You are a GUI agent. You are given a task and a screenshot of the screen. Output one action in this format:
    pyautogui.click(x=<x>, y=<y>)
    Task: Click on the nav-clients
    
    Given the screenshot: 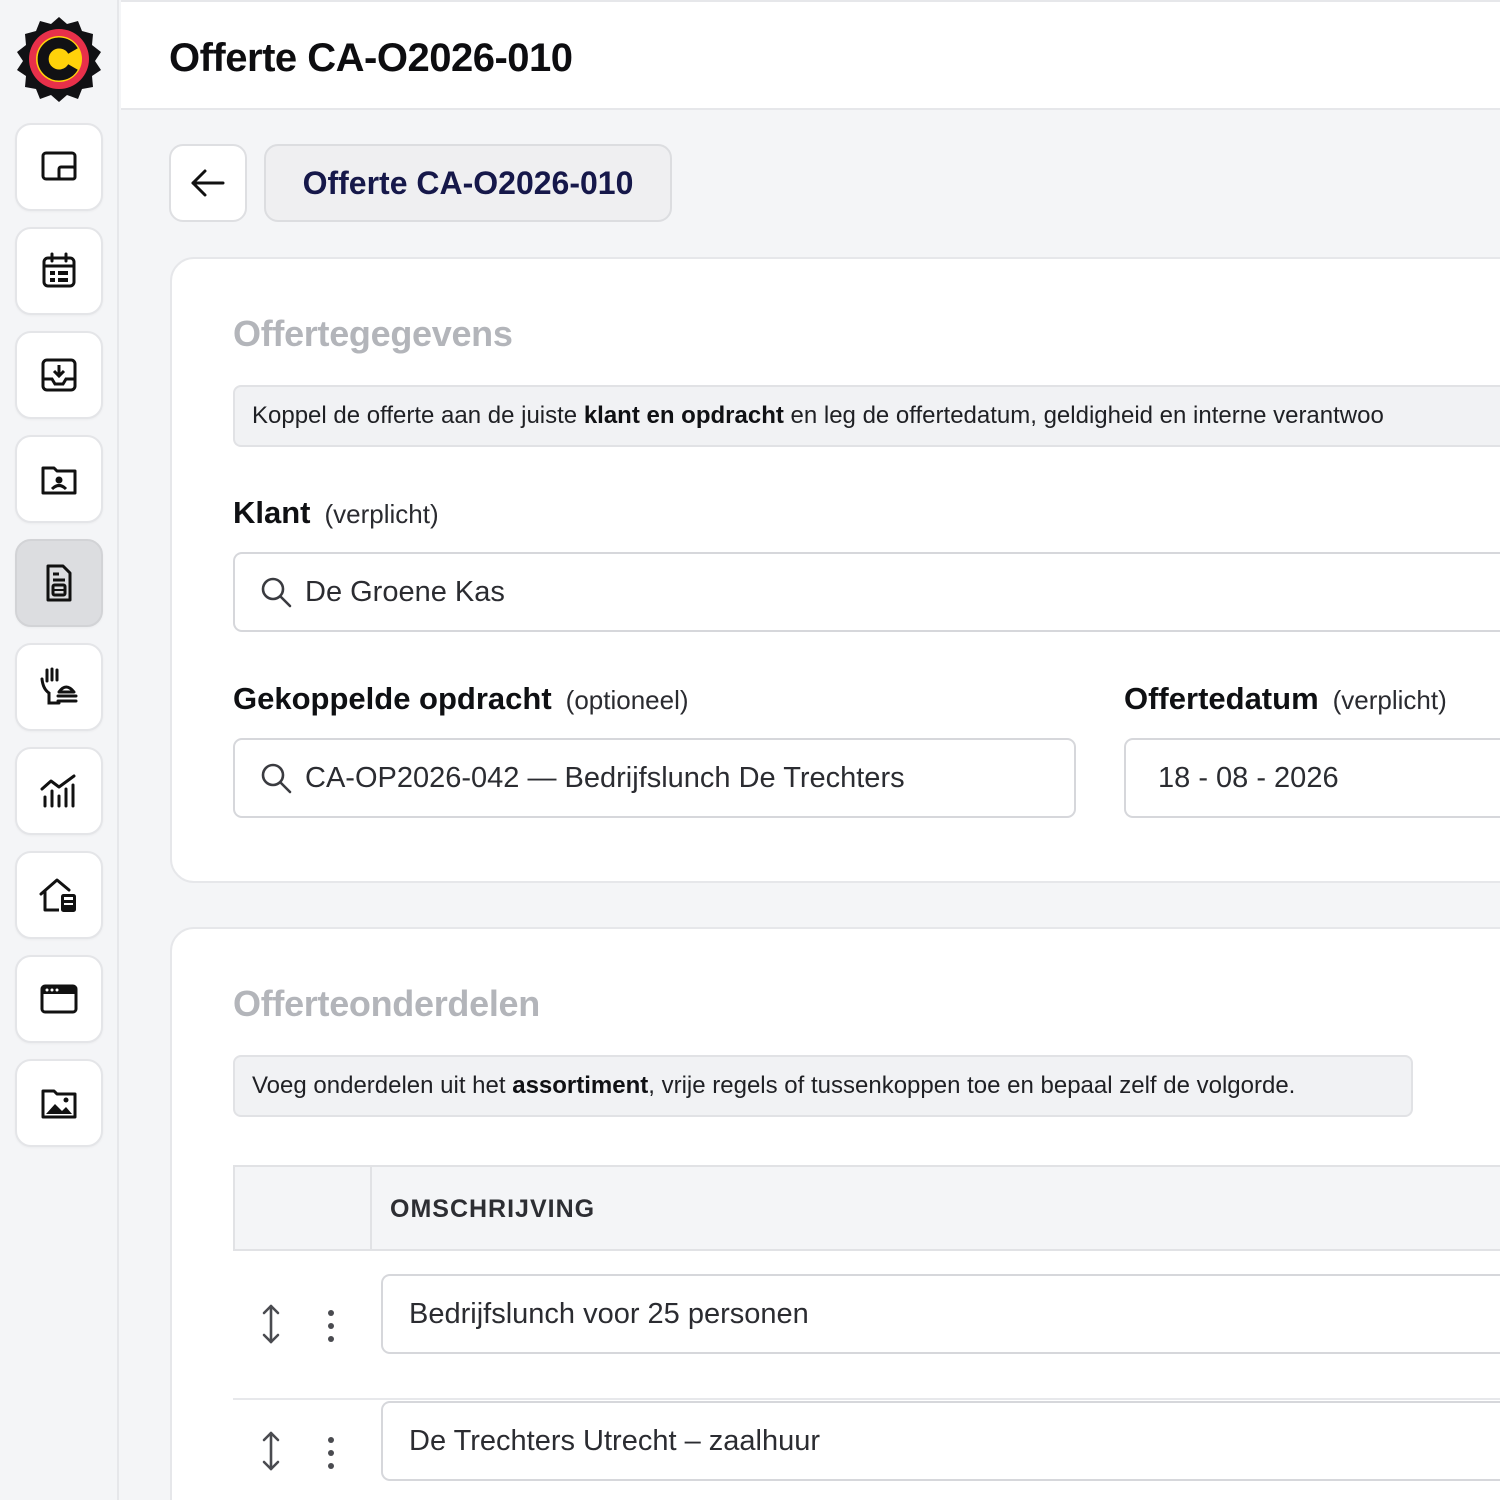 What is the action you would take?
    pyautogui.click(x=59, y=479)
    